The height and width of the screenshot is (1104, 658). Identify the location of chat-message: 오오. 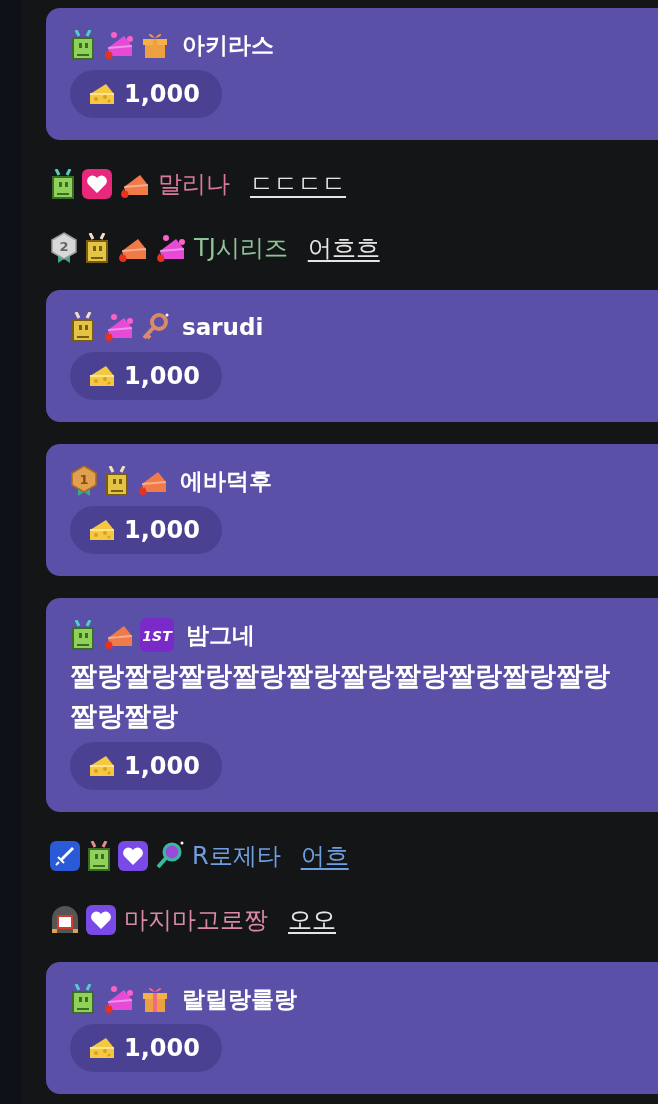
(312, 920).